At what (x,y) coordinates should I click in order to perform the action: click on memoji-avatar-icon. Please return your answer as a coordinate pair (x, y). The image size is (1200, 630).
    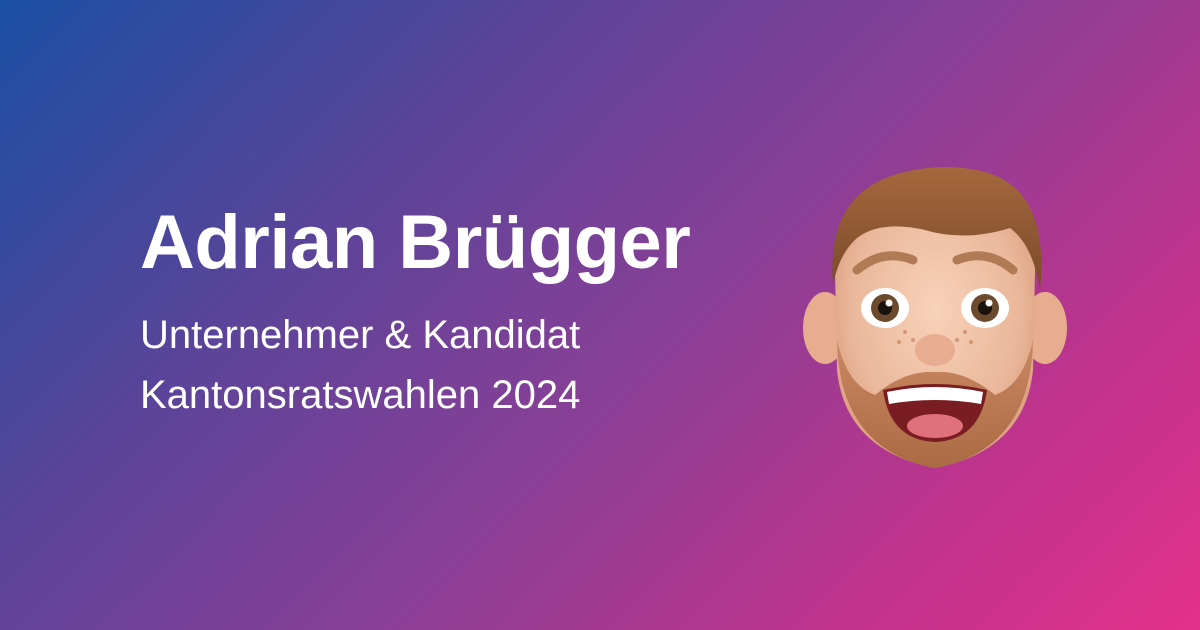
    Looking at the image, I should click on (935, 317).